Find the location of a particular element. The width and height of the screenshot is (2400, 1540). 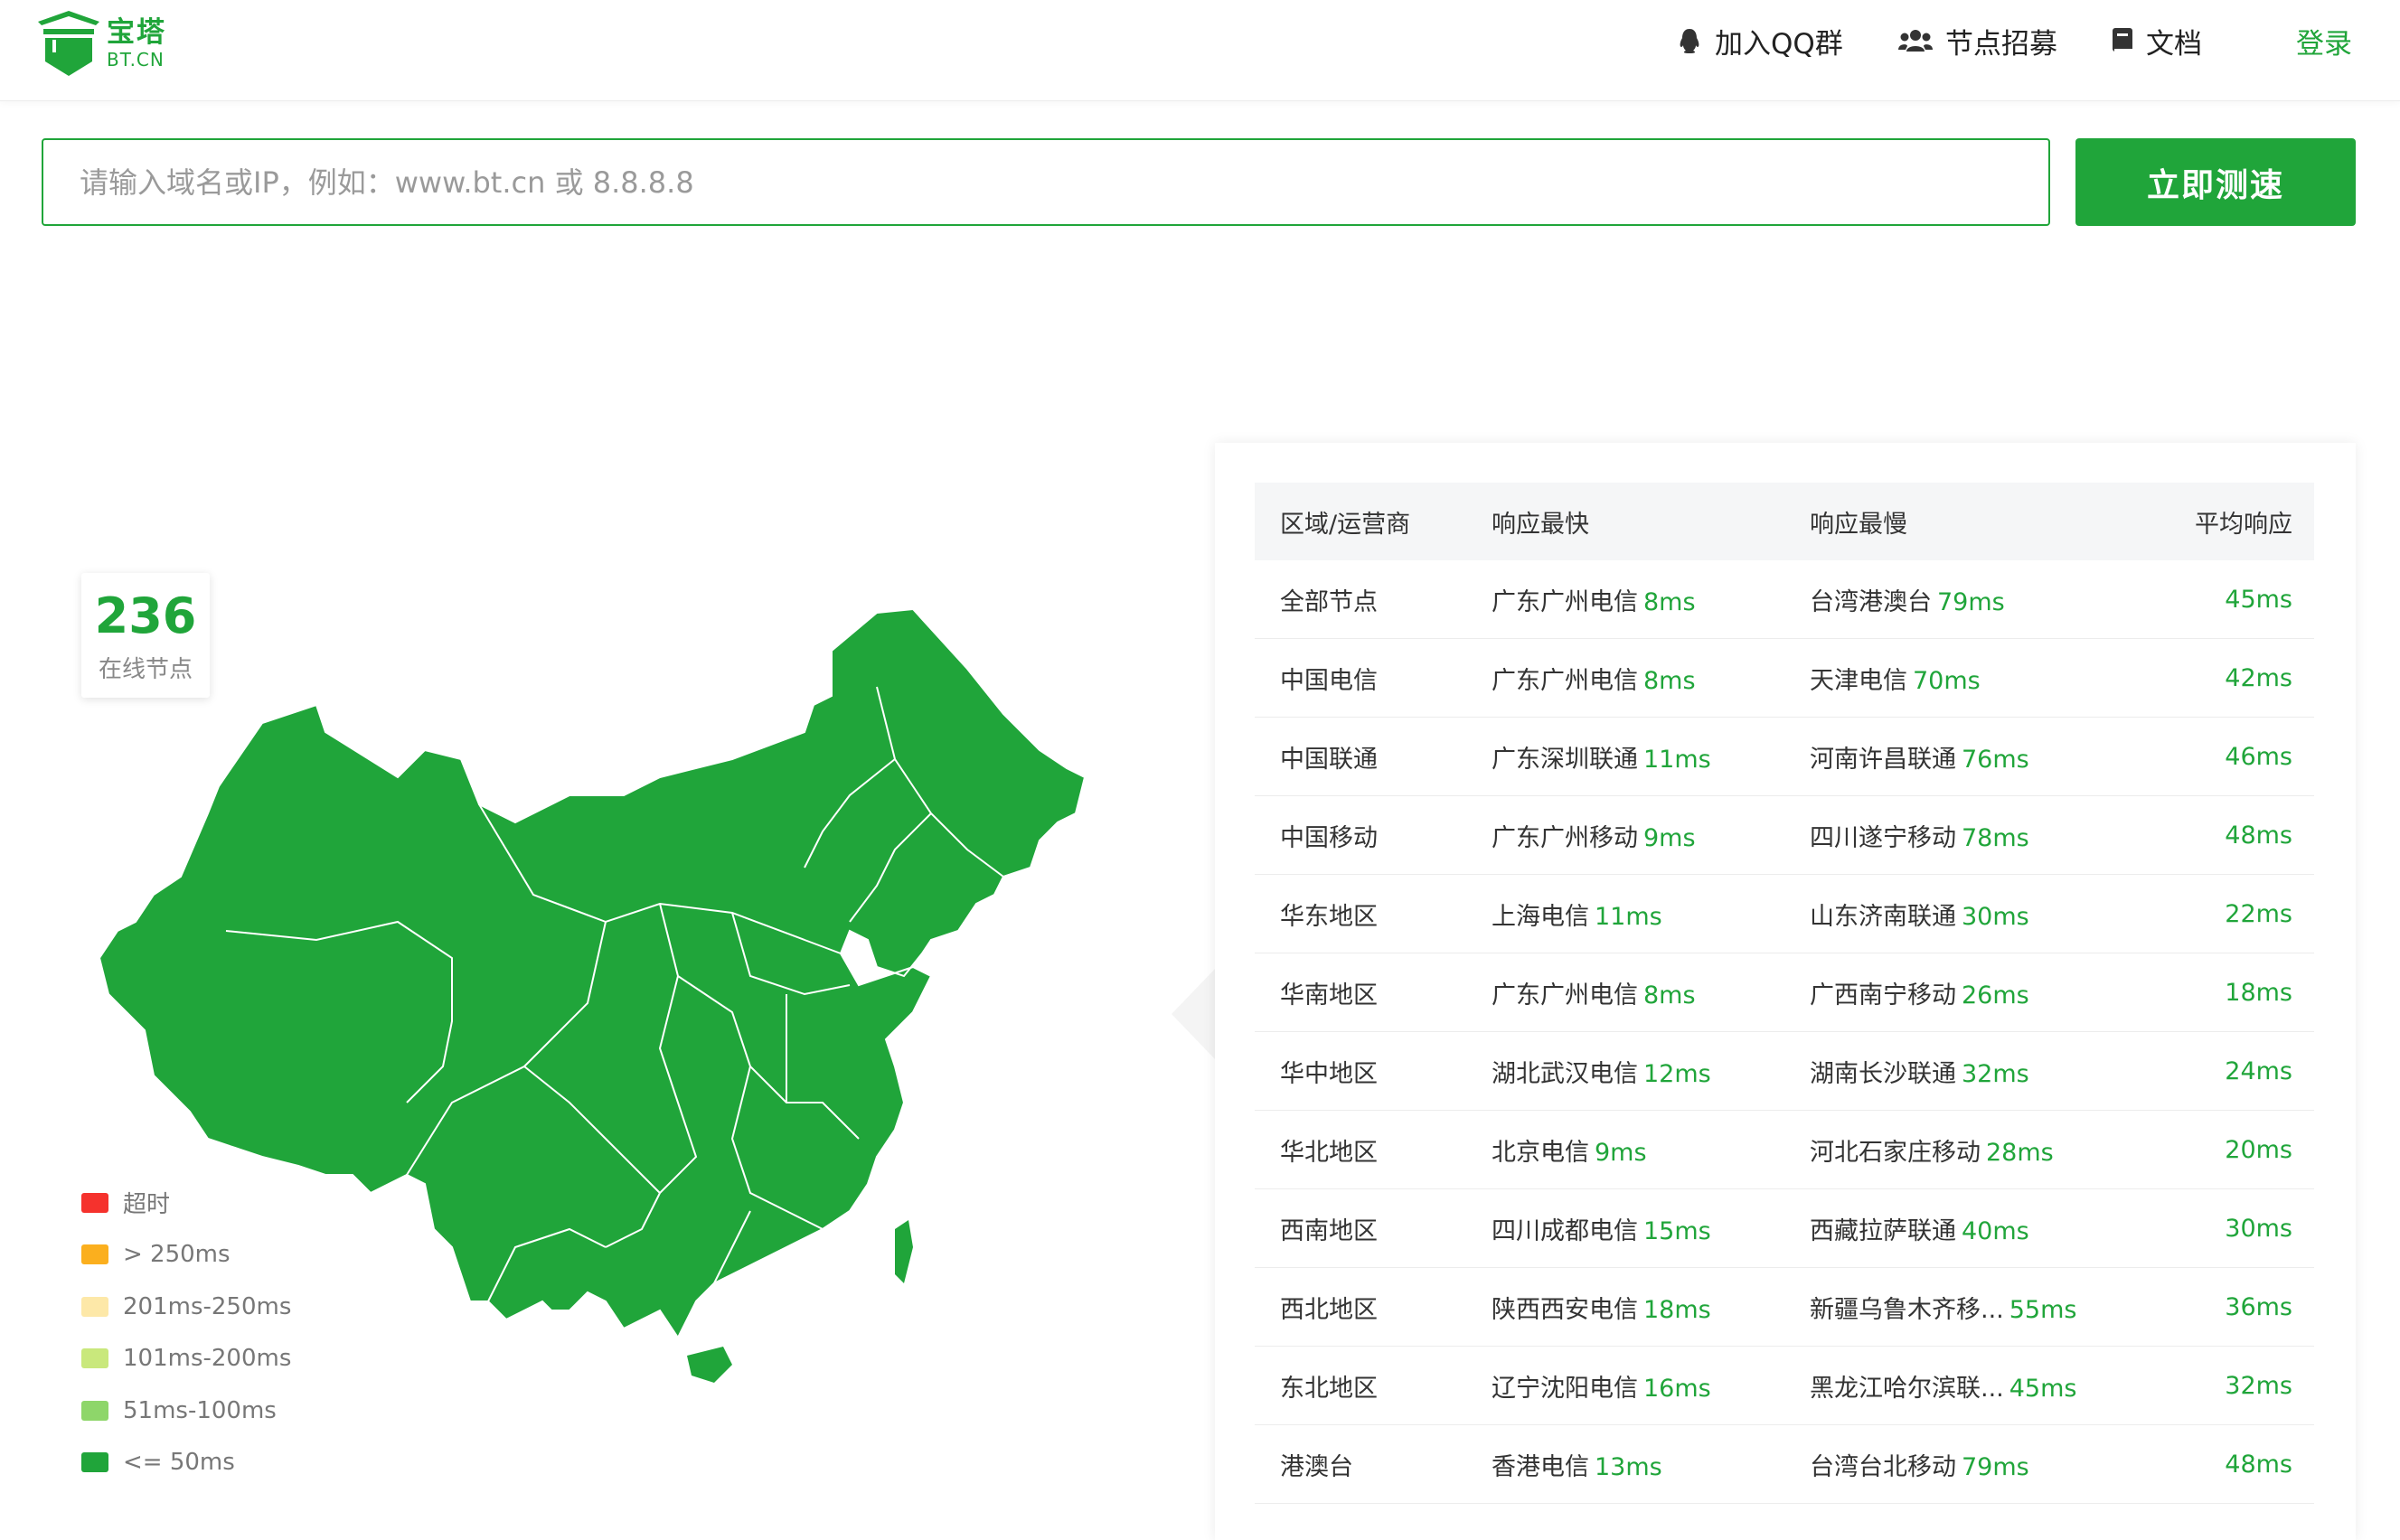

fastest-node: 陕西西安电信 is located at coordinates (1565, 1309).